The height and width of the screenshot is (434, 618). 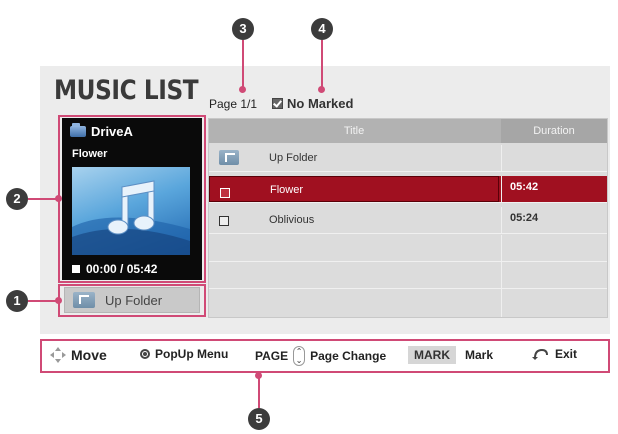 I want to click on callout-marker-4: 4, so click(x=322, y=29).